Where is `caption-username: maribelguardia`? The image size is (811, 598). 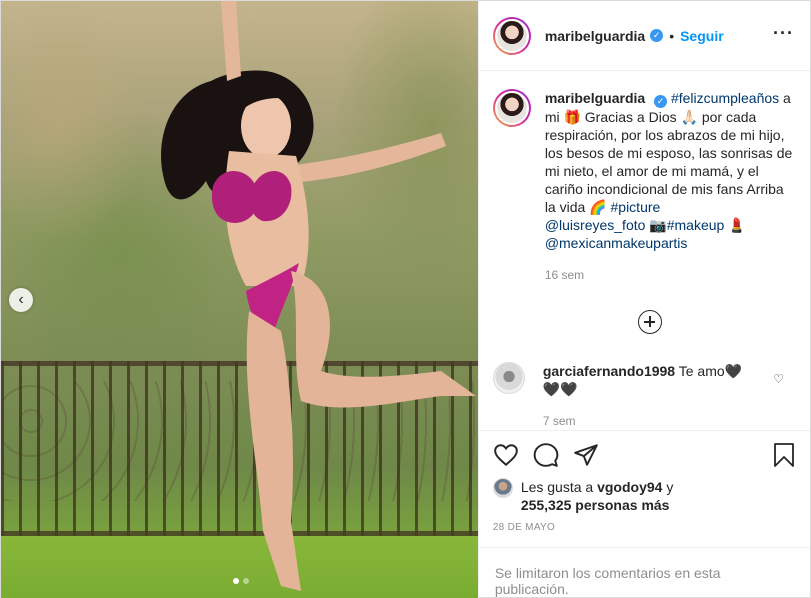
caption-username: maribelguardia is located at coordinates (595, 98).